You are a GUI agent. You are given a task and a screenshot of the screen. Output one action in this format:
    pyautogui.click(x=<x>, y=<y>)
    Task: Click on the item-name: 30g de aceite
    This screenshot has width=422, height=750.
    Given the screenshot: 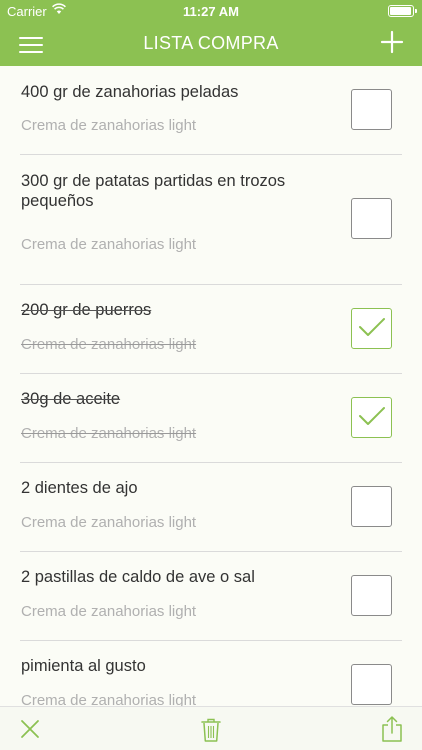 What is the action you would take?
    pyautogui.click(x=71, y=399)
    